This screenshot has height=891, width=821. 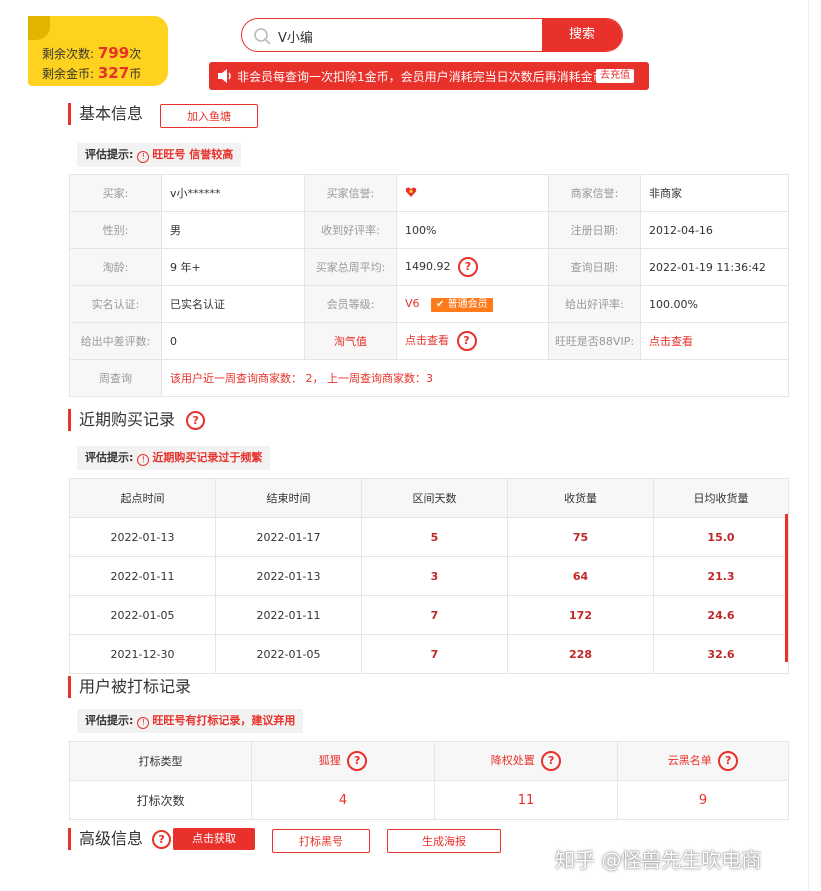 What do you see at coordinates (444, 841) in the screenshot?
I see `generate-poster-button: 生成海报` at bounding box center [444, 841].